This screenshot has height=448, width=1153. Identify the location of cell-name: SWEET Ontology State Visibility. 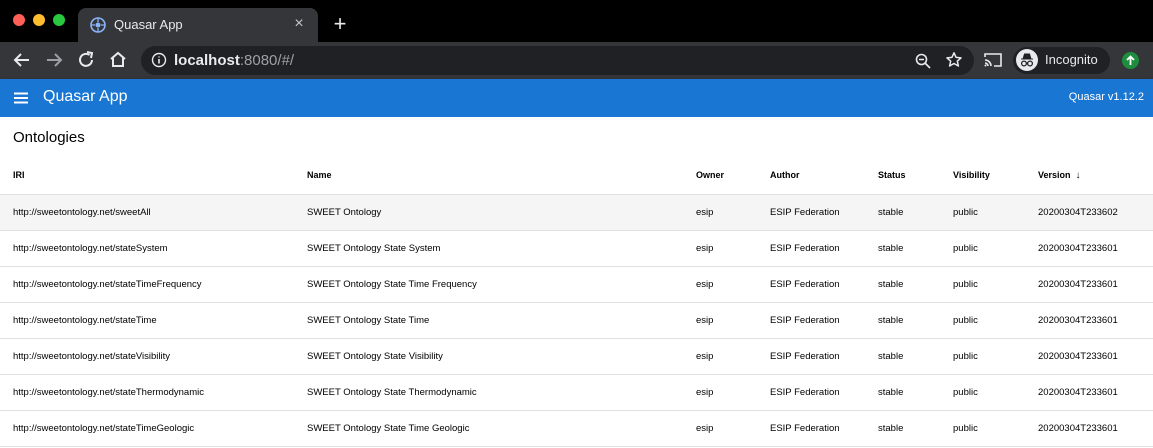
(489, 356).